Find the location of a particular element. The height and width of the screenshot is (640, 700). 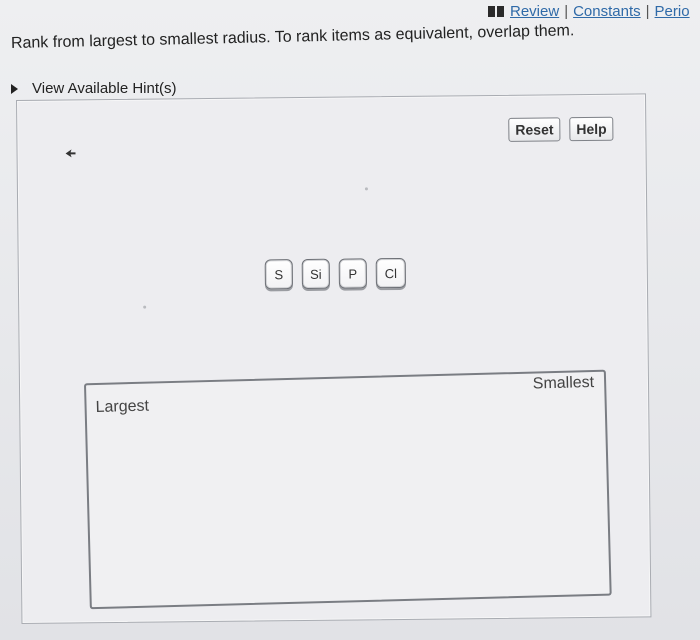

view-hints-toggle: View Available Hint(s) is located at coordinates (94, 88).